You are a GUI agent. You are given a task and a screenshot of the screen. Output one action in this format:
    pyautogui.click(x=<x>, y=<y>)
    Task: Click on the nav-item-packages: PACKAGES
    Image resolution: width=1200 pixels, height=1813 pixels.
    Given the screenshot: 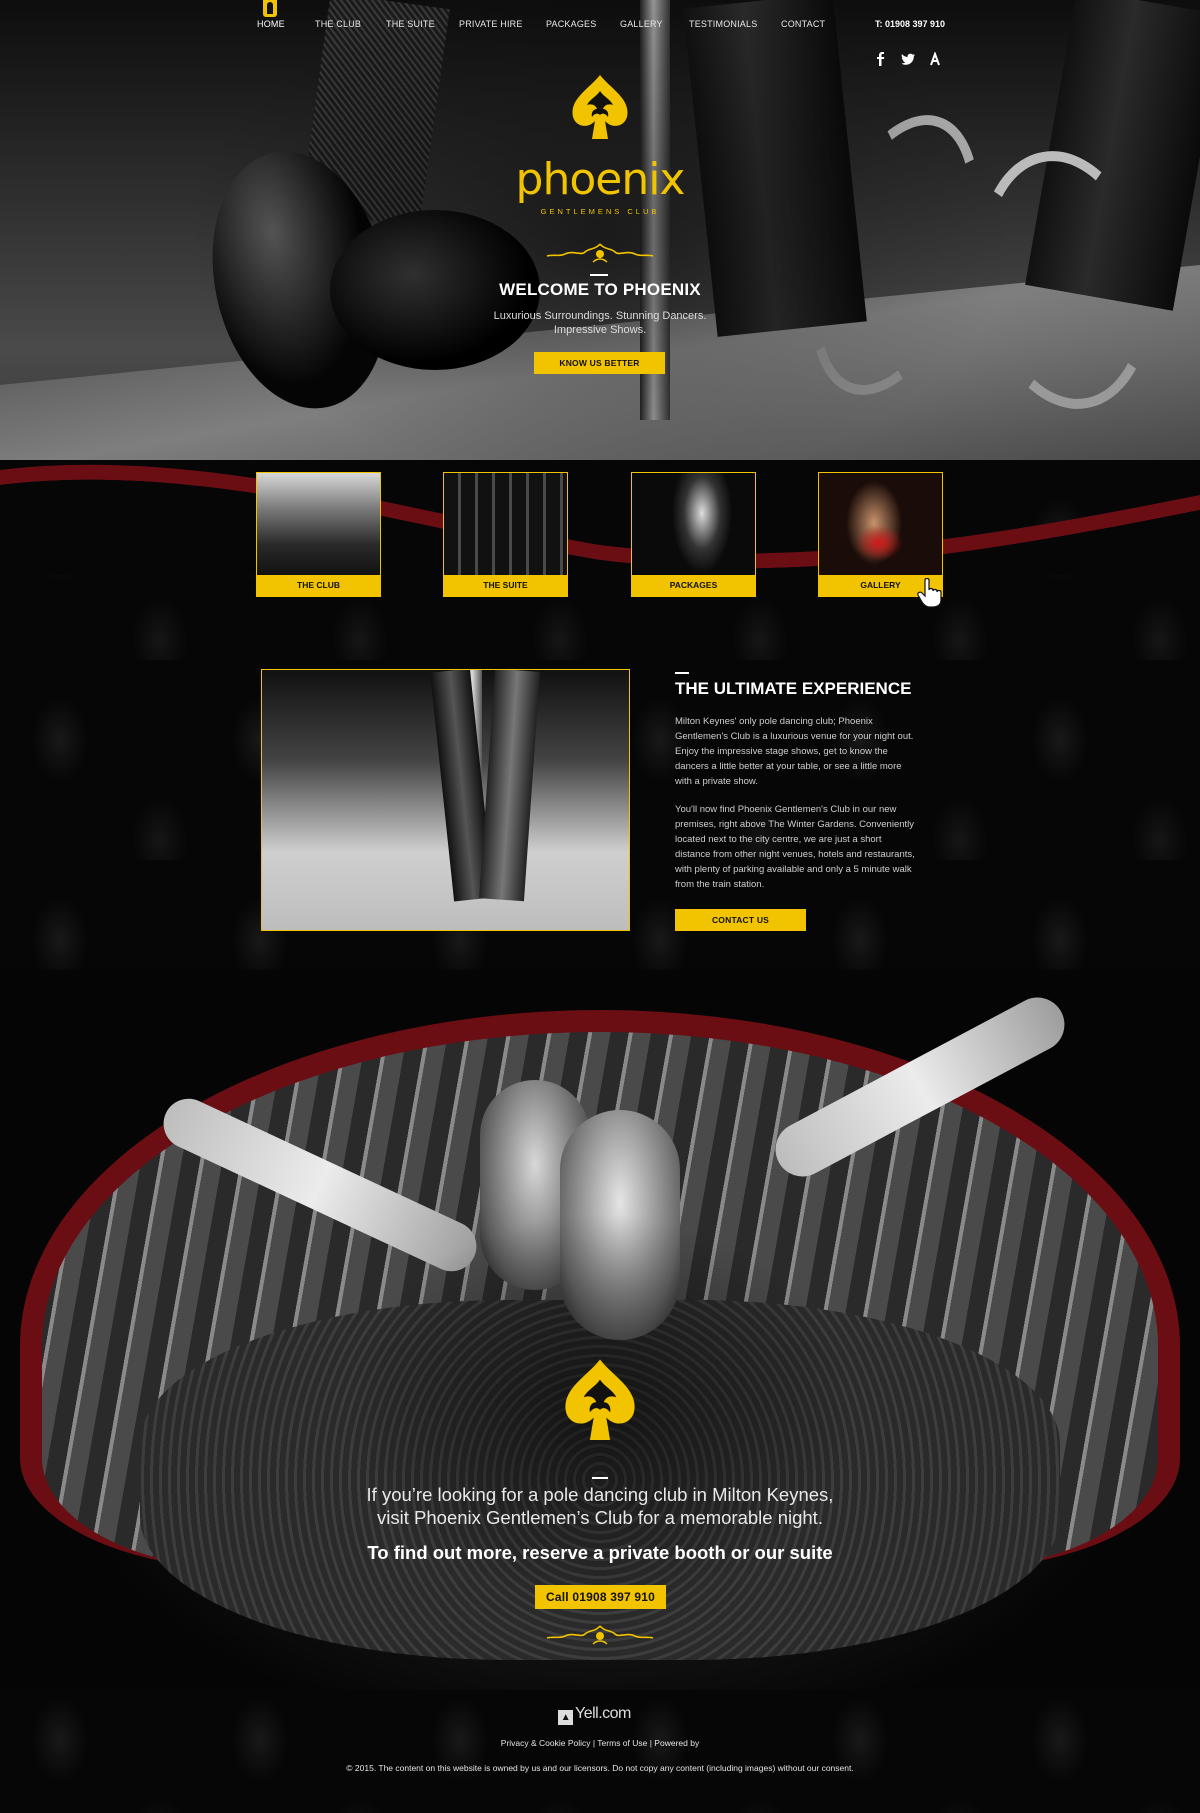 What is the action you would take?
    pyautogui.click(x=571, y=24)
    